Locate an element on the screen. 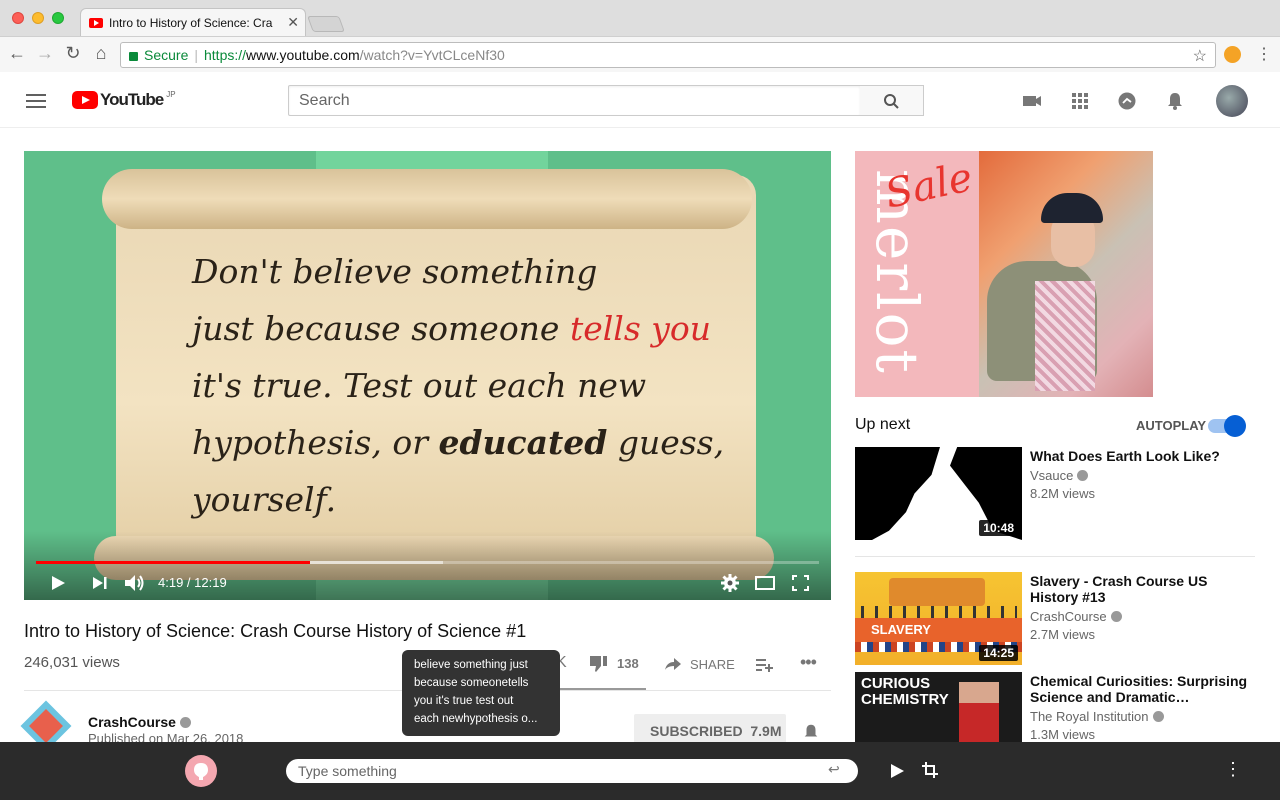 The height and width of the screenshot is (800, 1280). view-count: 246,031 views is located at coordinates (72, 662).